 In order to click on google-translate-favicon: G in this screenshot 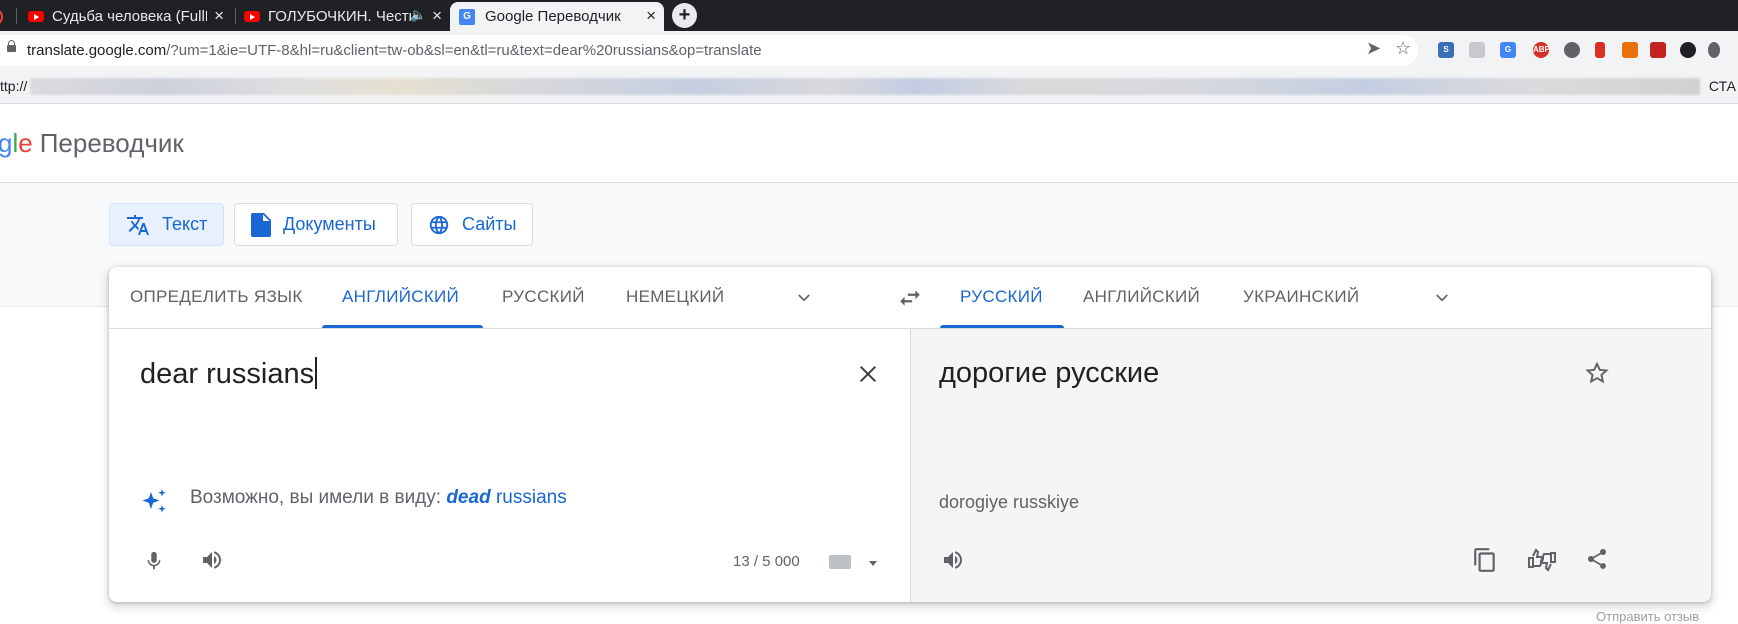, I will do `click(467, 16)`.